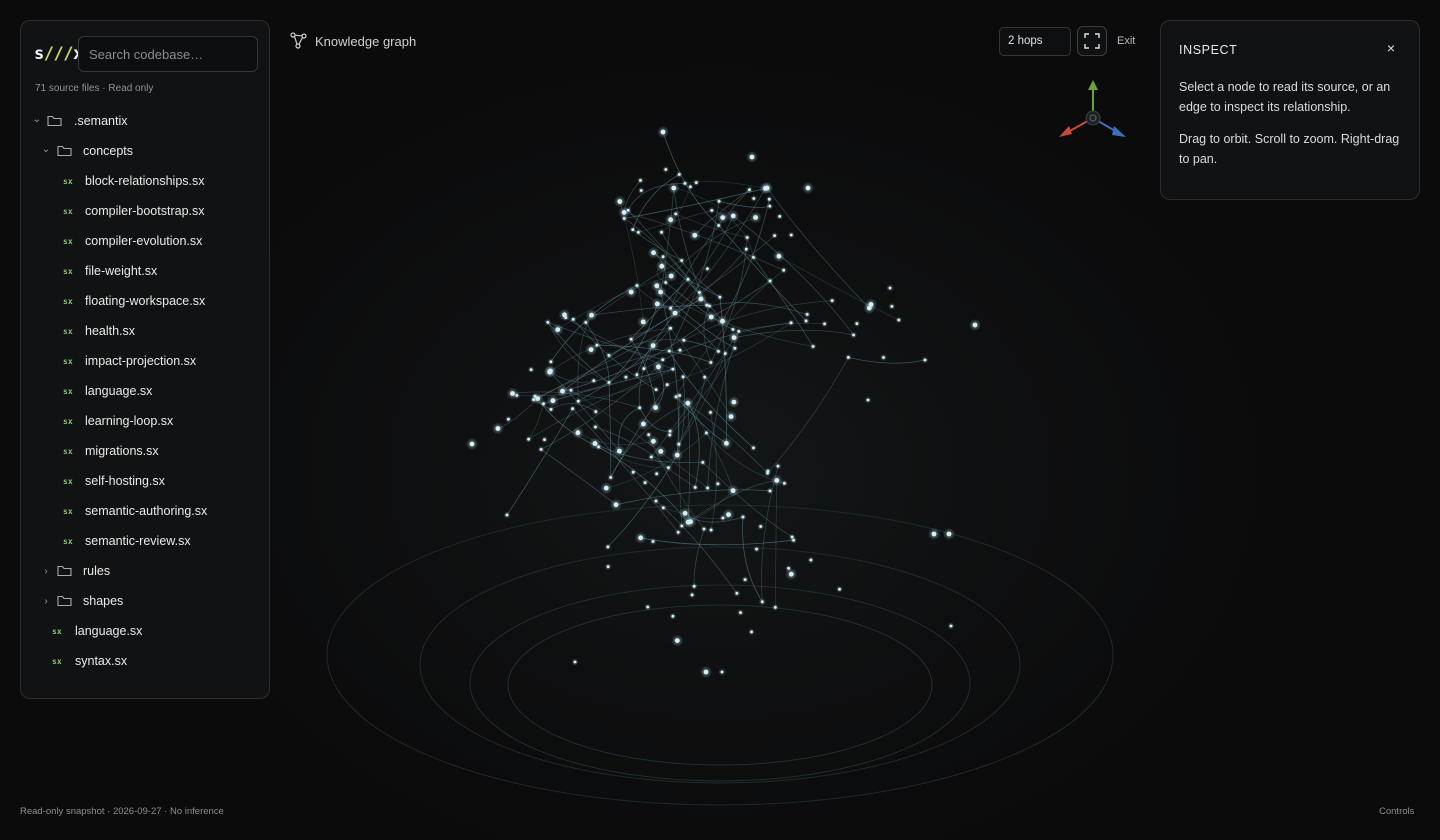 The image size is (1440, 840). What do you see at coordinates (1396, 811) in the screenshot?
I see `controls-link: Controls` at bounding box center [1396, 811].